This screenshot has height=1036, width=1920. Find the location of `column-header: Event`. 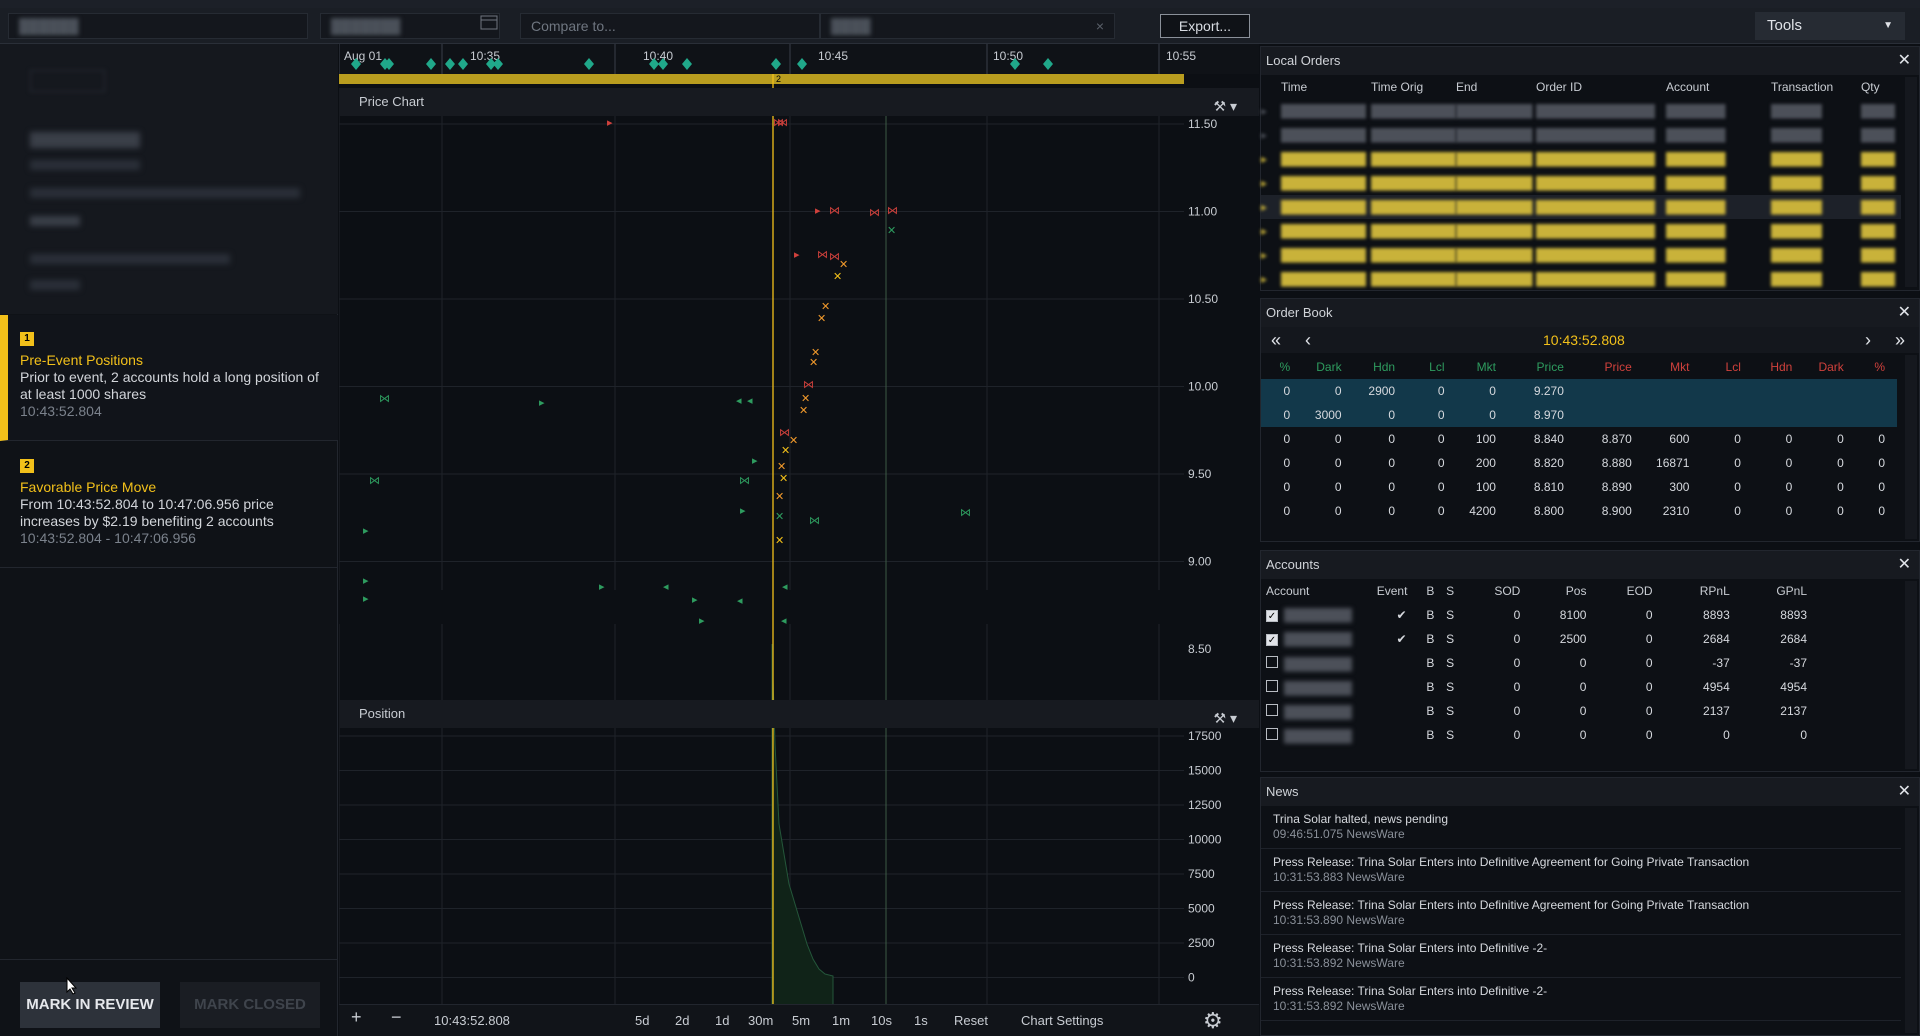

column-header: Event is located at coordinates (1402, 591).